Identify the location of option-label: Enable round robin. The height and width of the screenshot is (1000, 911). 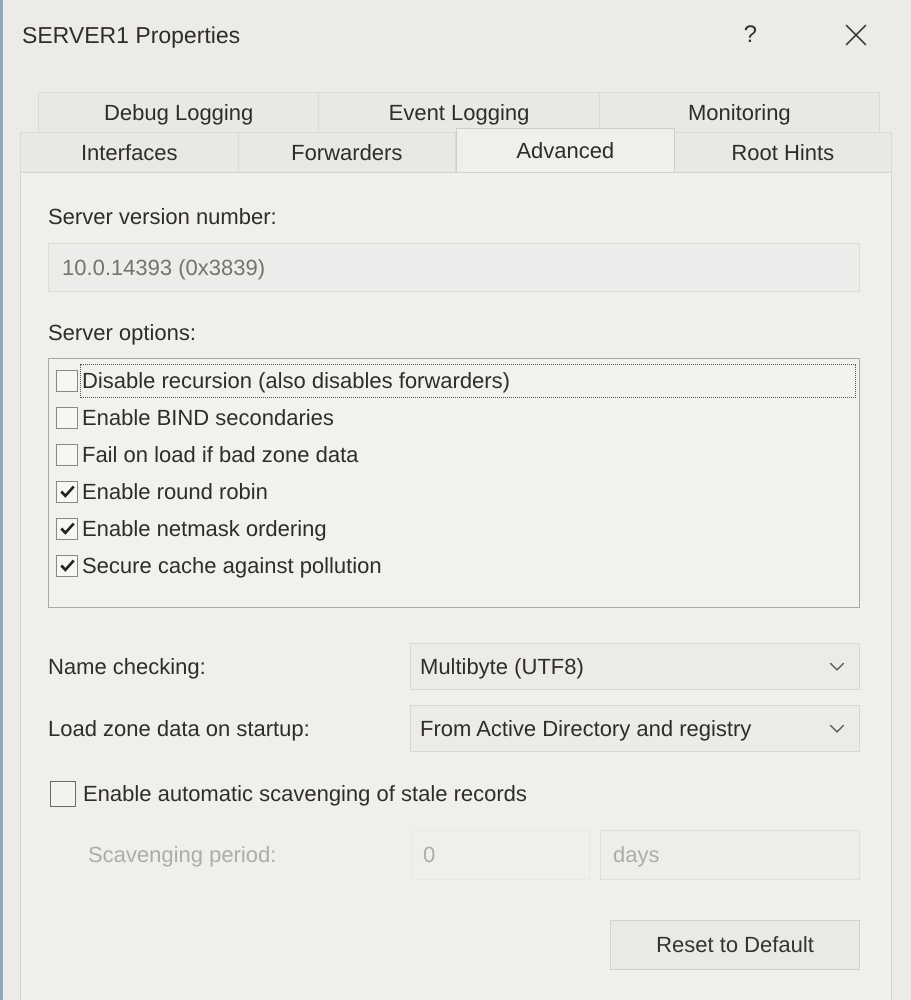
(468, 491).